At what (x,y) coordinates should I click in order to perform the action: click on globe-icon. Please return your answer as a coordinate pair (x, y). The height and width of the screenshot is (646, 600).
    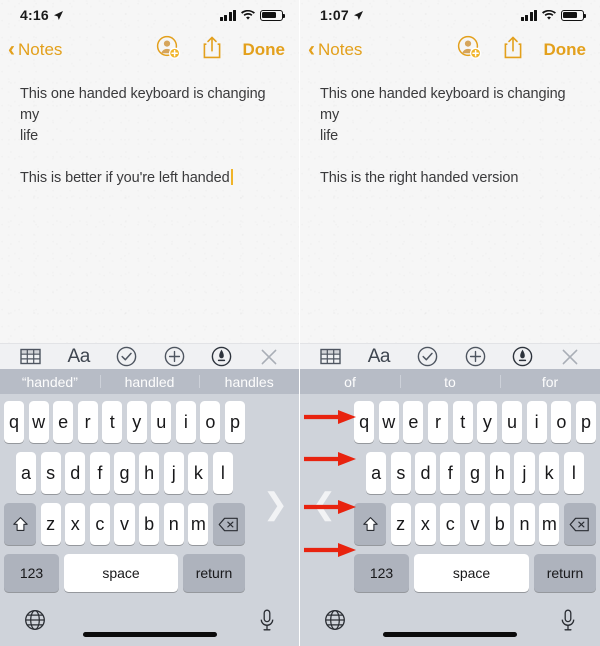
    Looking at the image, I should click on (335, 620).